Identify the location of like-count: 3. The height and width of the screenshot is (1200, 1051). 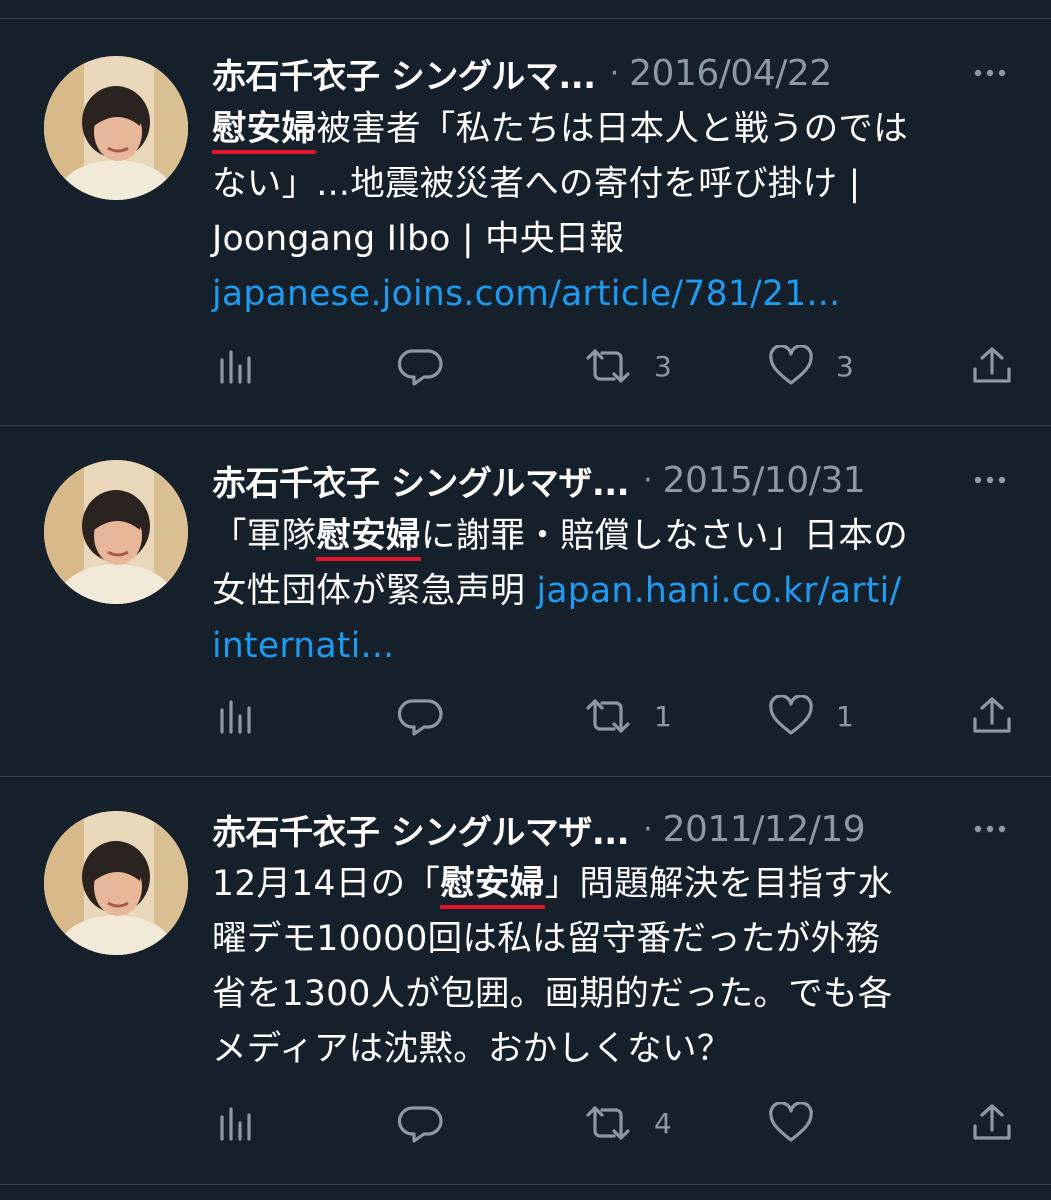
(845, 366).